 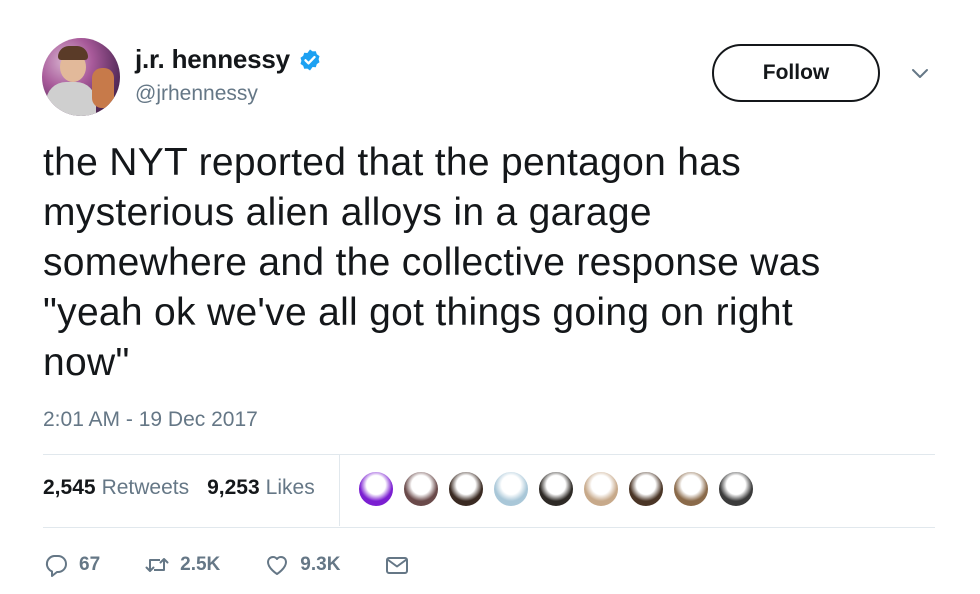 What do you see at coordinates (103, 88) in the screenshot?
I see `avatar-figure-other` at bounding box center [103, 88].